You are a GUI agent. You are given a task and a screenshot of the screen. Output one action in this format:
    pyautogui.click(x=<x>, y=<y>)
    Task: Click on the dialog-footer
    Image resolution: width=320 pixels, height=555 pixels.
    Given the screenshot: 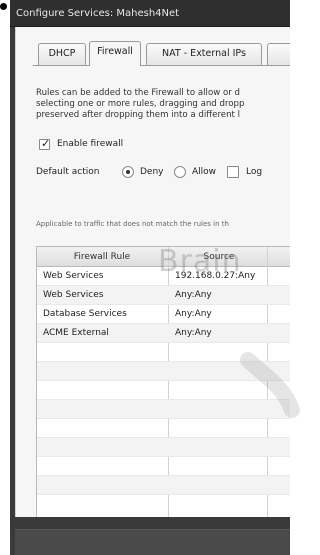 What is the action you would take?
    pyautogui.click(x=150, y=536)
    